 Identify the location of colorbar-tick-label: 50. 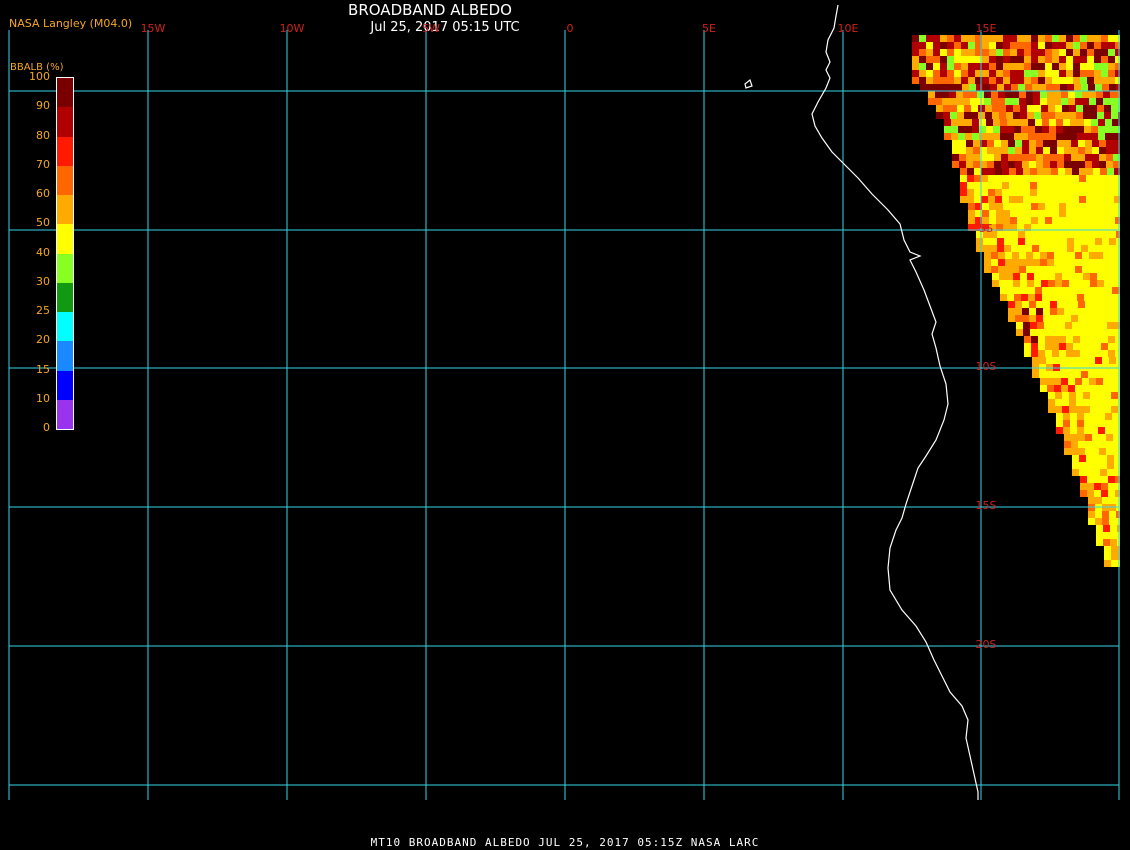
(43, 223).